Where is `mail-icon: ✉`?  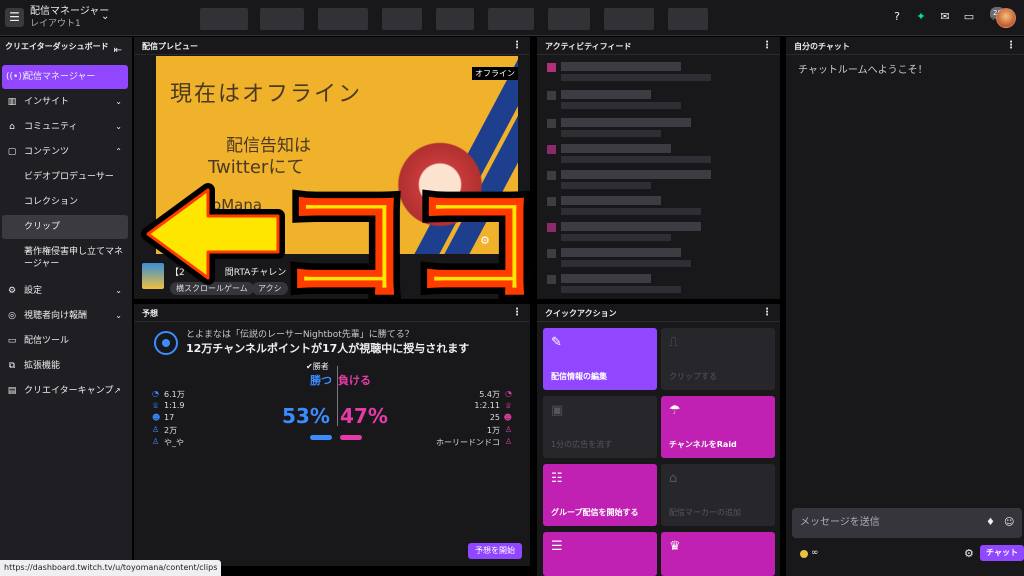
mail-icon: ✉ is located at coordinates (945, 17).